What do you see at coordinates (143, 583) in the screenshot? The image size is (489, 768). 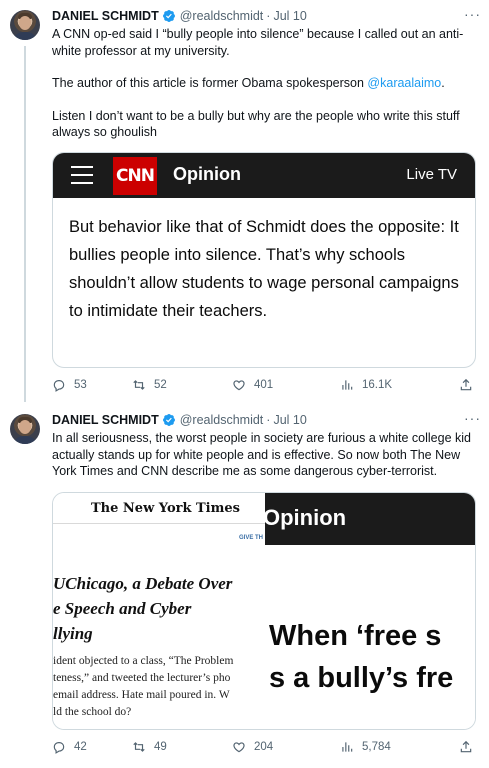 I see `headline-line: UChicago, a Debate Over` at bounding box center [143, 583].